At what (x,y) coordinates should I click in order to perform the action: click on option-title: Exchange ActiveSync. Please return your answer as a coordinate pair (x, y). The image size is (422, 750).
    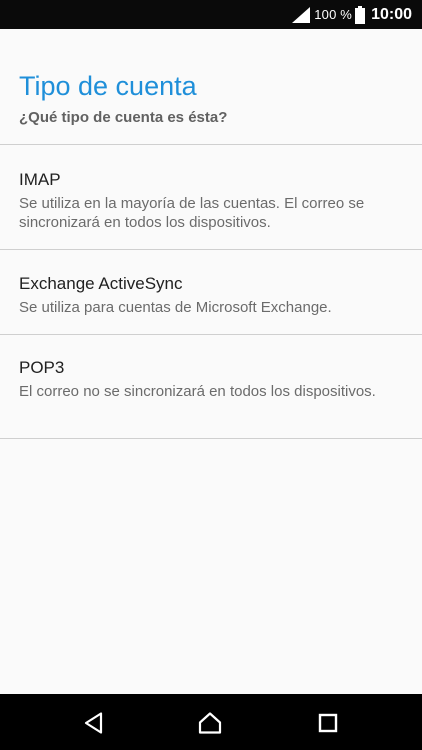
    Looking at the image, I should click on (101, 283).